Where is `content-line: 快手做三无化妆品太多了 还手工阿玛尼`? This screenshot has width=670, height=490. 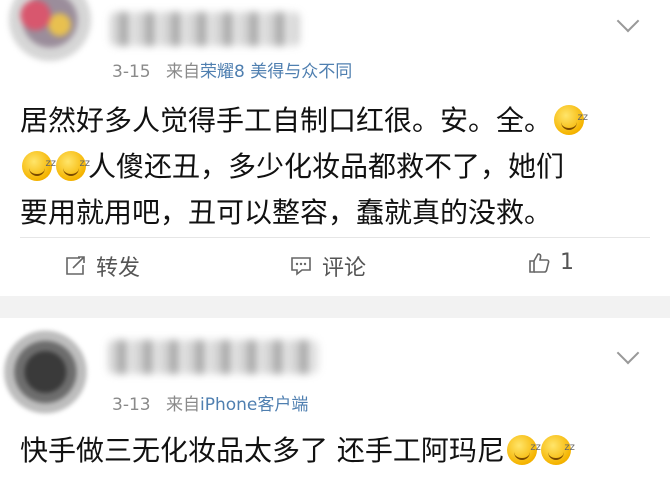 content-line: 快手做三无化妆品太多了 还手工阿玛尼 is located at coordinates (262, 450).